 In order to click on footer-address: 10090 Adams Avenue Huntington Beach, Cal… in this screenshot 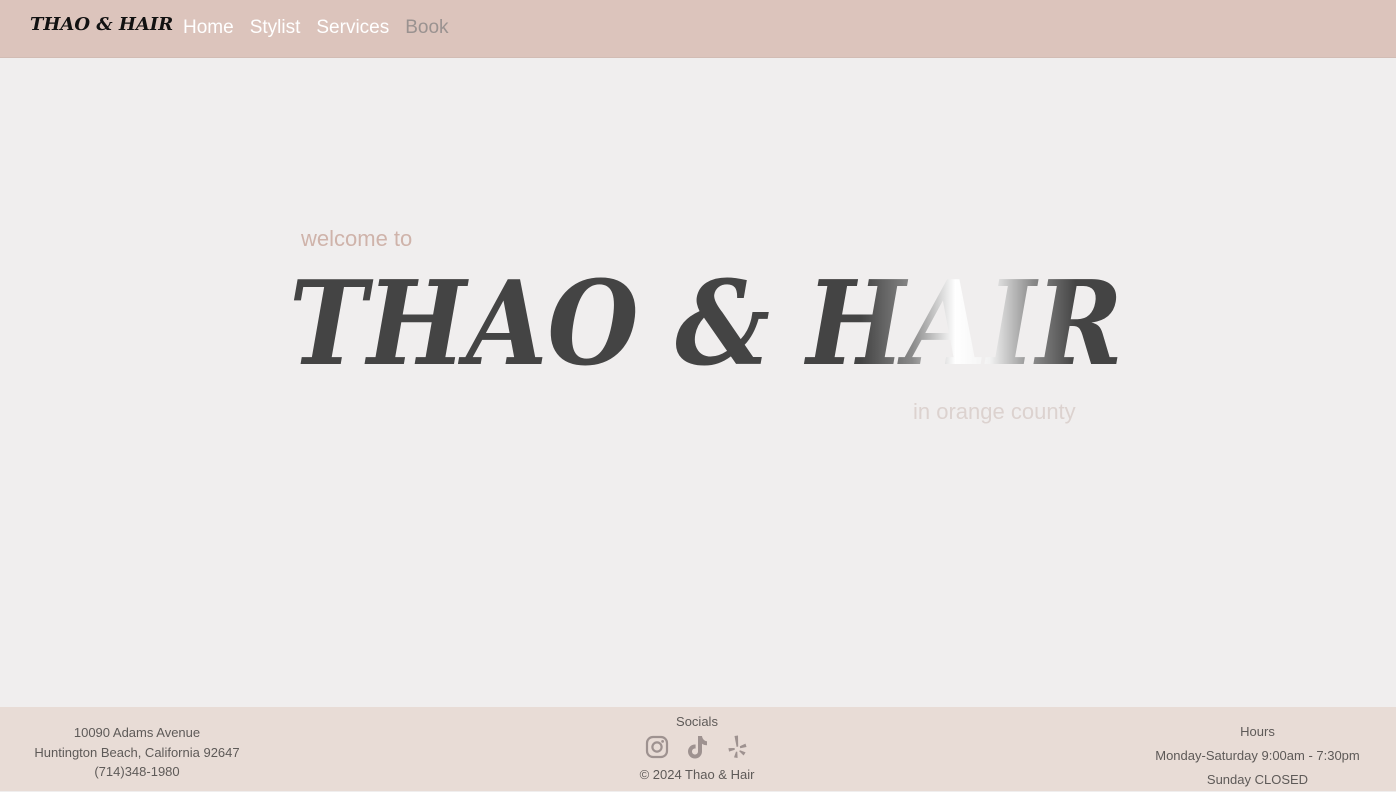, I will do `click(137, 752)`.